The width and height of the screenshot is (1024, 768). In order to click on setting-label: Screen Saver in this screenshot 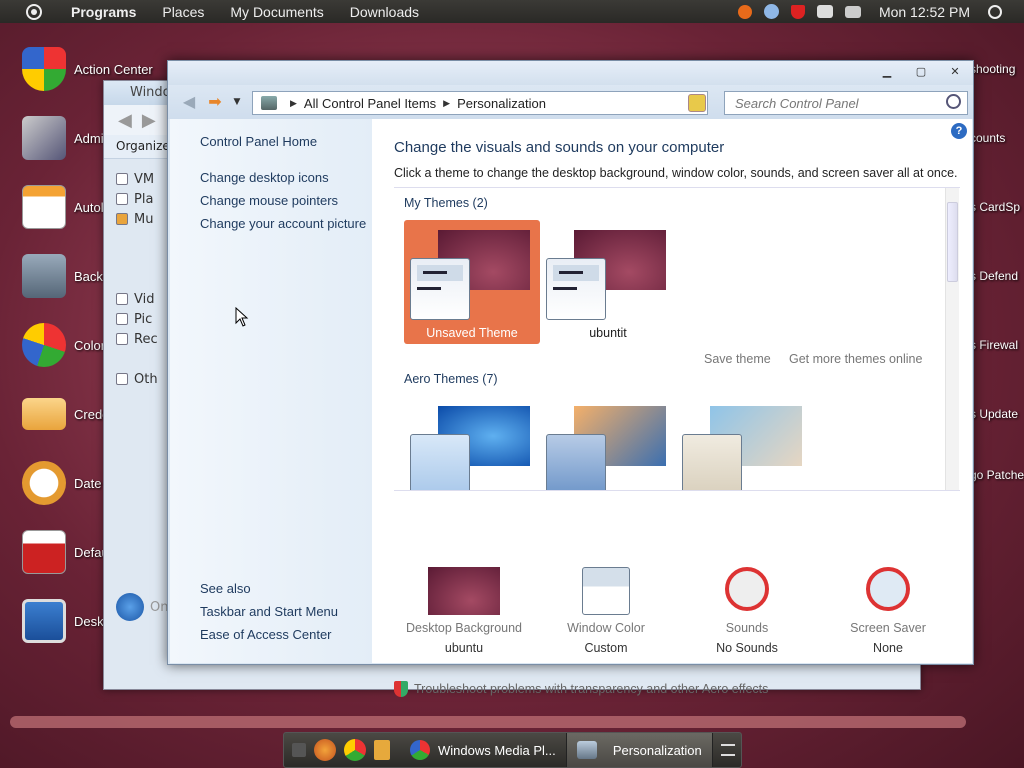, I will do `click(888, 628)`.